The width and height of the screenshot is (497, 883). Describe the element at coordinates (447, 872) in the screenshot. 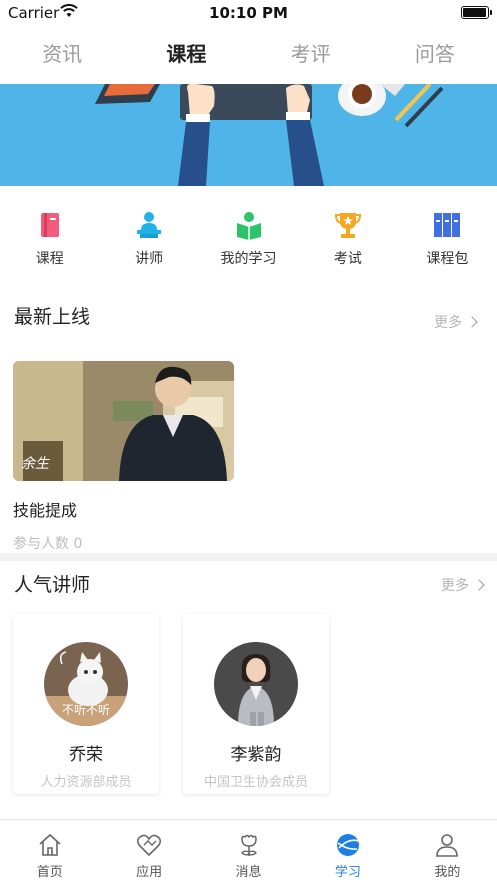

I see `nav-label: 我的` at that location.